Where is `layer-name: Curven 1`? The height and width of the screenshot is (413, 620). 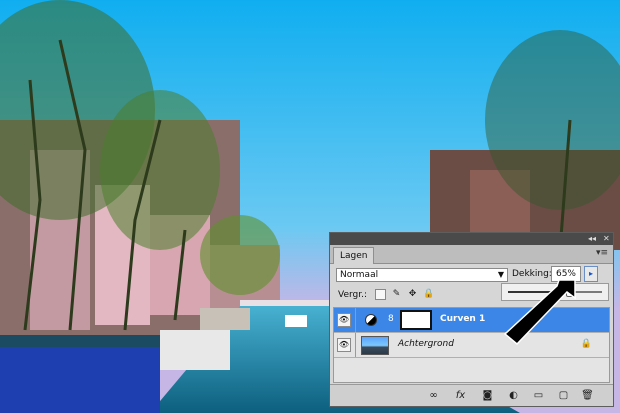 layer-name: Curven 1 is located at coordinates (462, 319).